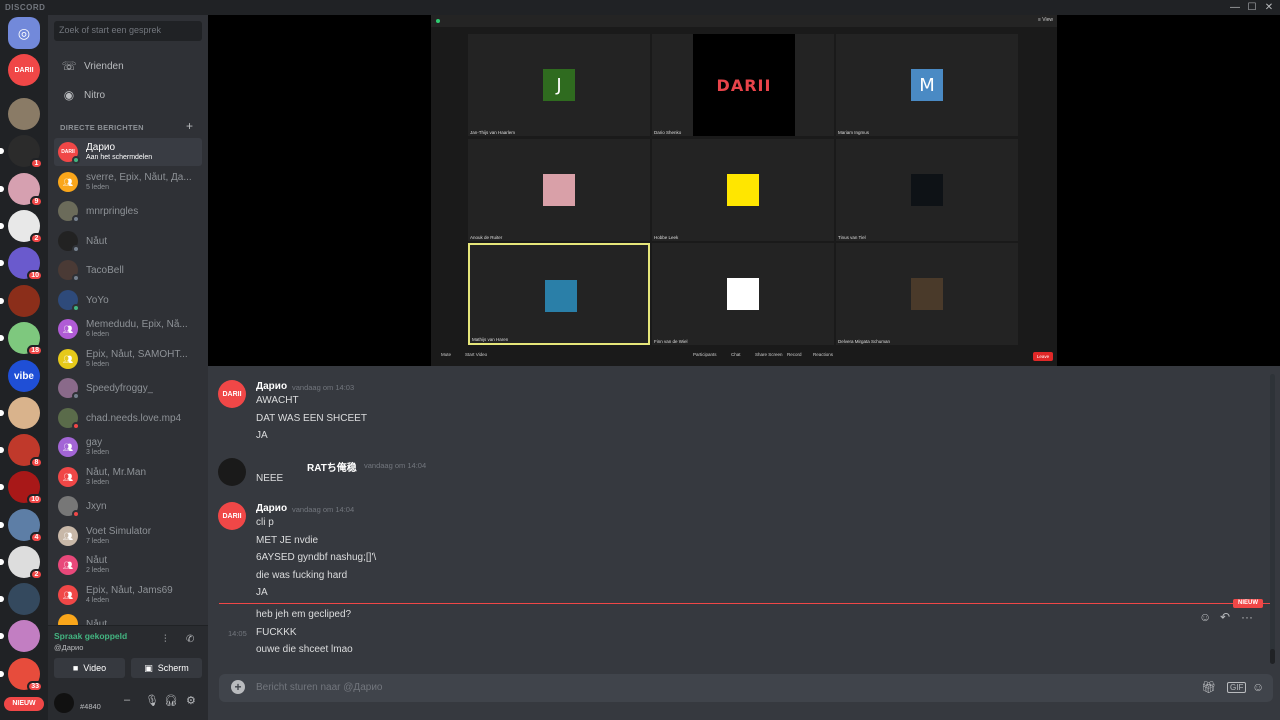  I want to click on dm-item: 👥︎ Voet Simulator 7 leden, so click(128, 536).